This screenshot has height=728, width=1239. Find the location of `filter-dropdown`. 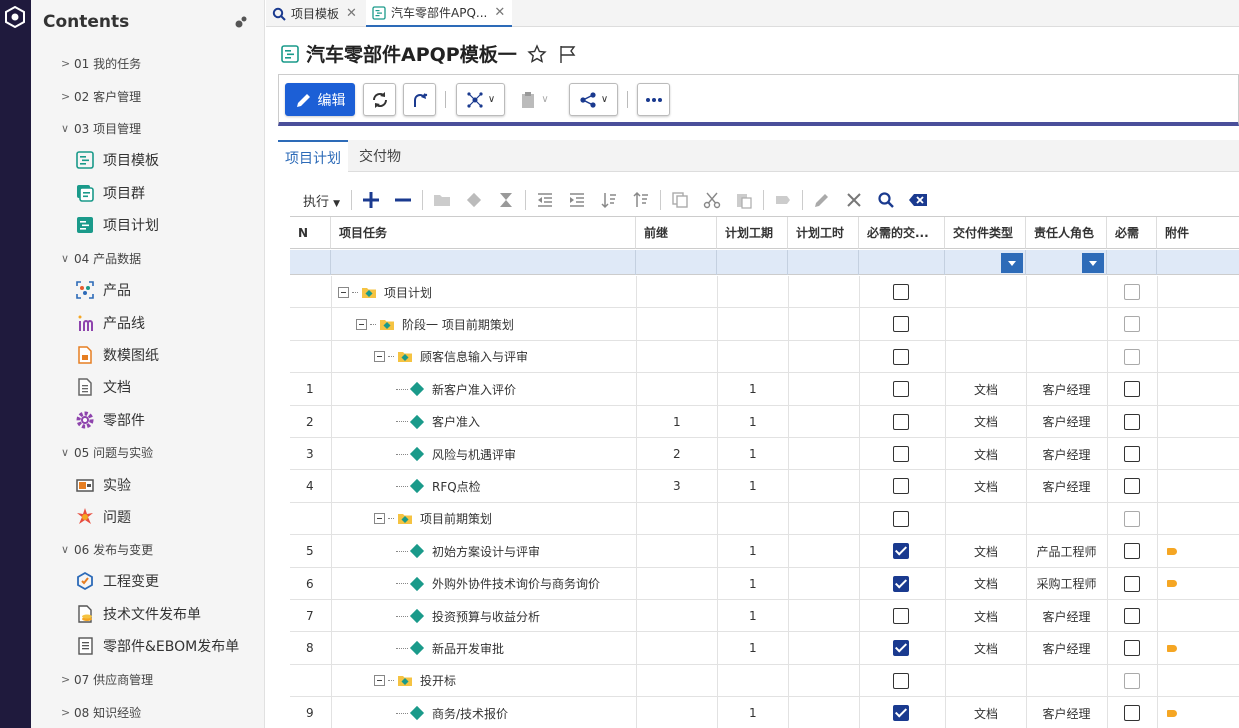

filter-dropdown is located at coordinates (1012, 263).